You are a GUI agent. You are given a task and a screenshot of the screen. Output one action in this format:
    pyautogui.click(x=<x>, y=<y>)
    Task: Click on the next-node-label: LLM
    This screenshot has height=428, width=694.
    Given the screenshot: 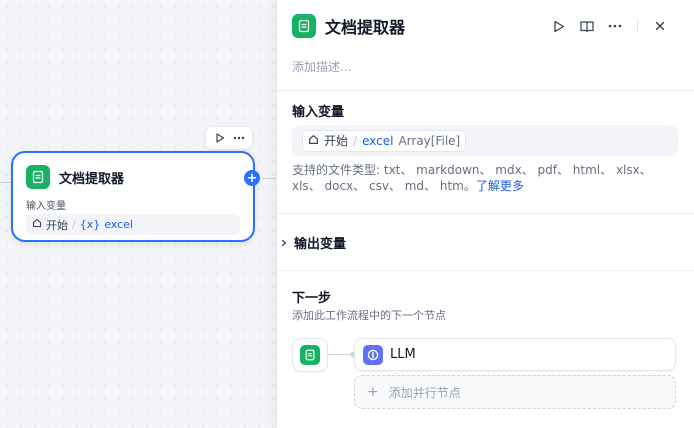 What is the action you would take?
    pyautogui.click(x=403, y=354)
    